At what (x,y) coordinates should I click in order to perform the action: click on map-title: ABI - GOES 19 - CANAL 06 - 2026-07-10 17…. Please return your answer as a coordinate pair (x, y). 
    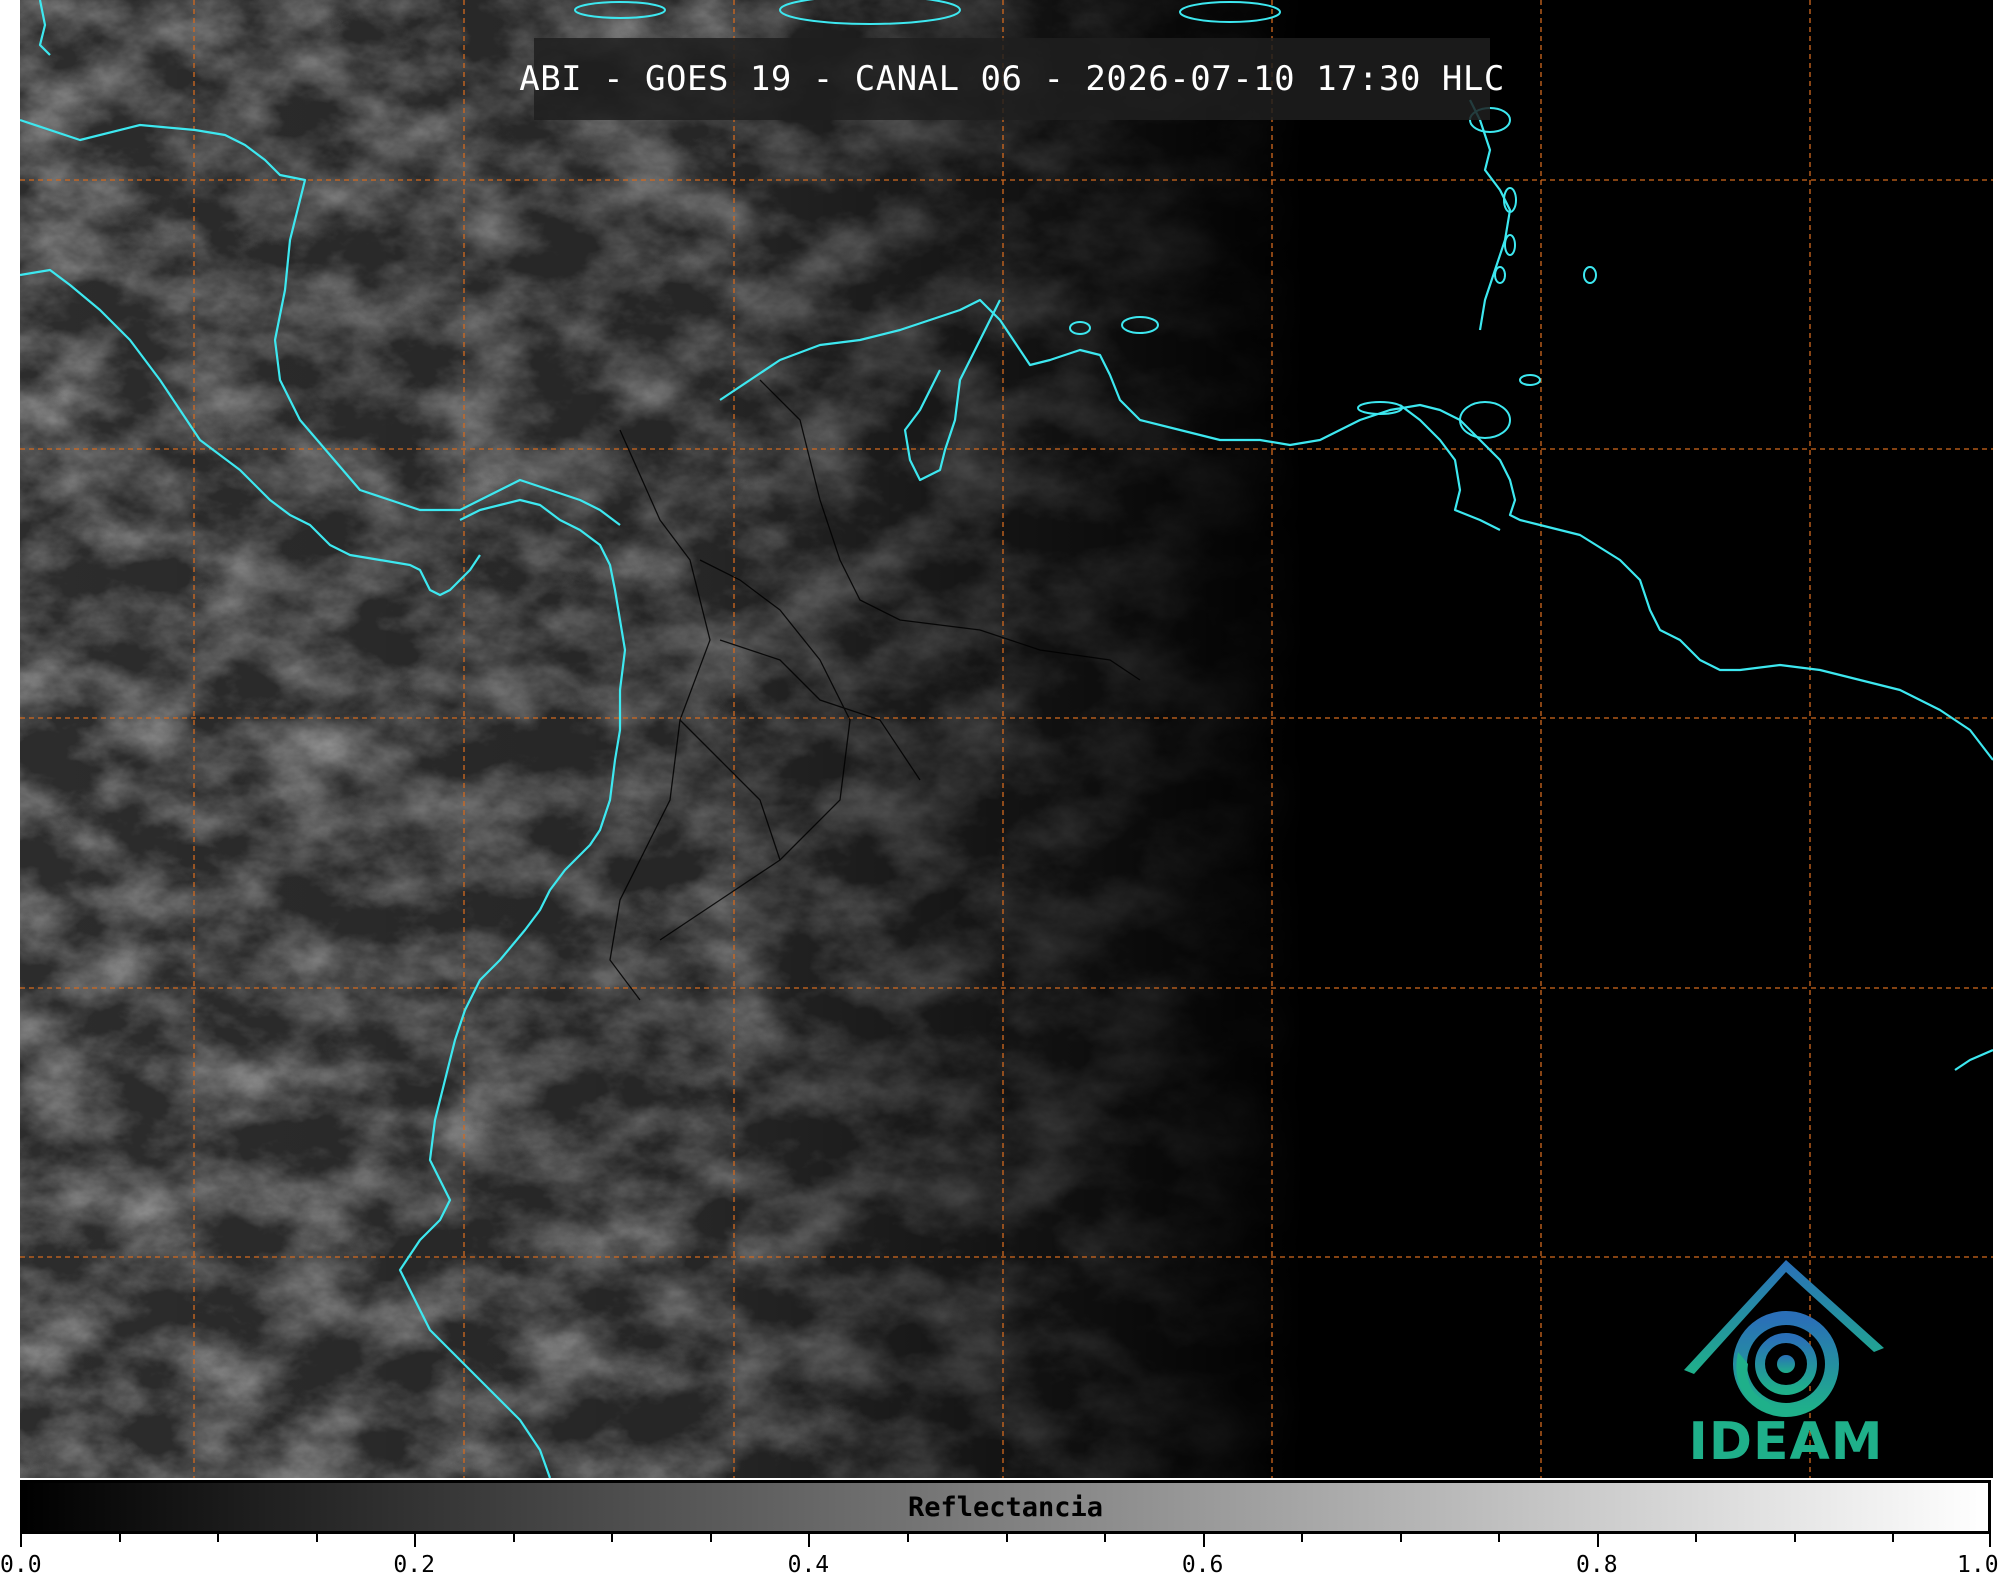
    Looking at the image, I should click on (1012, 79).